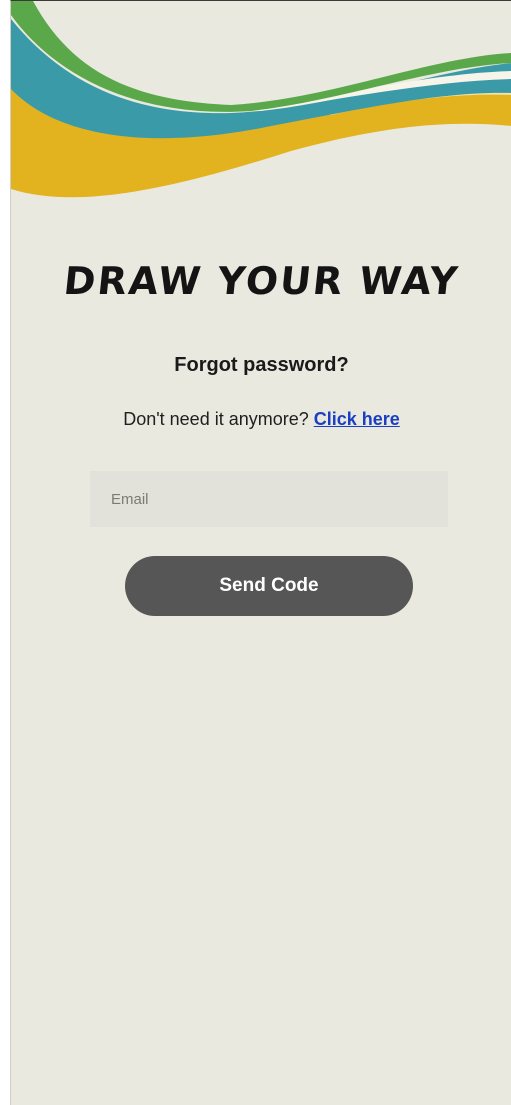  What do you see at coordinates (261, 281) in the screenshot?
I see `app-title: DRAW YOUR WAY` at bounding box center [261, 281].